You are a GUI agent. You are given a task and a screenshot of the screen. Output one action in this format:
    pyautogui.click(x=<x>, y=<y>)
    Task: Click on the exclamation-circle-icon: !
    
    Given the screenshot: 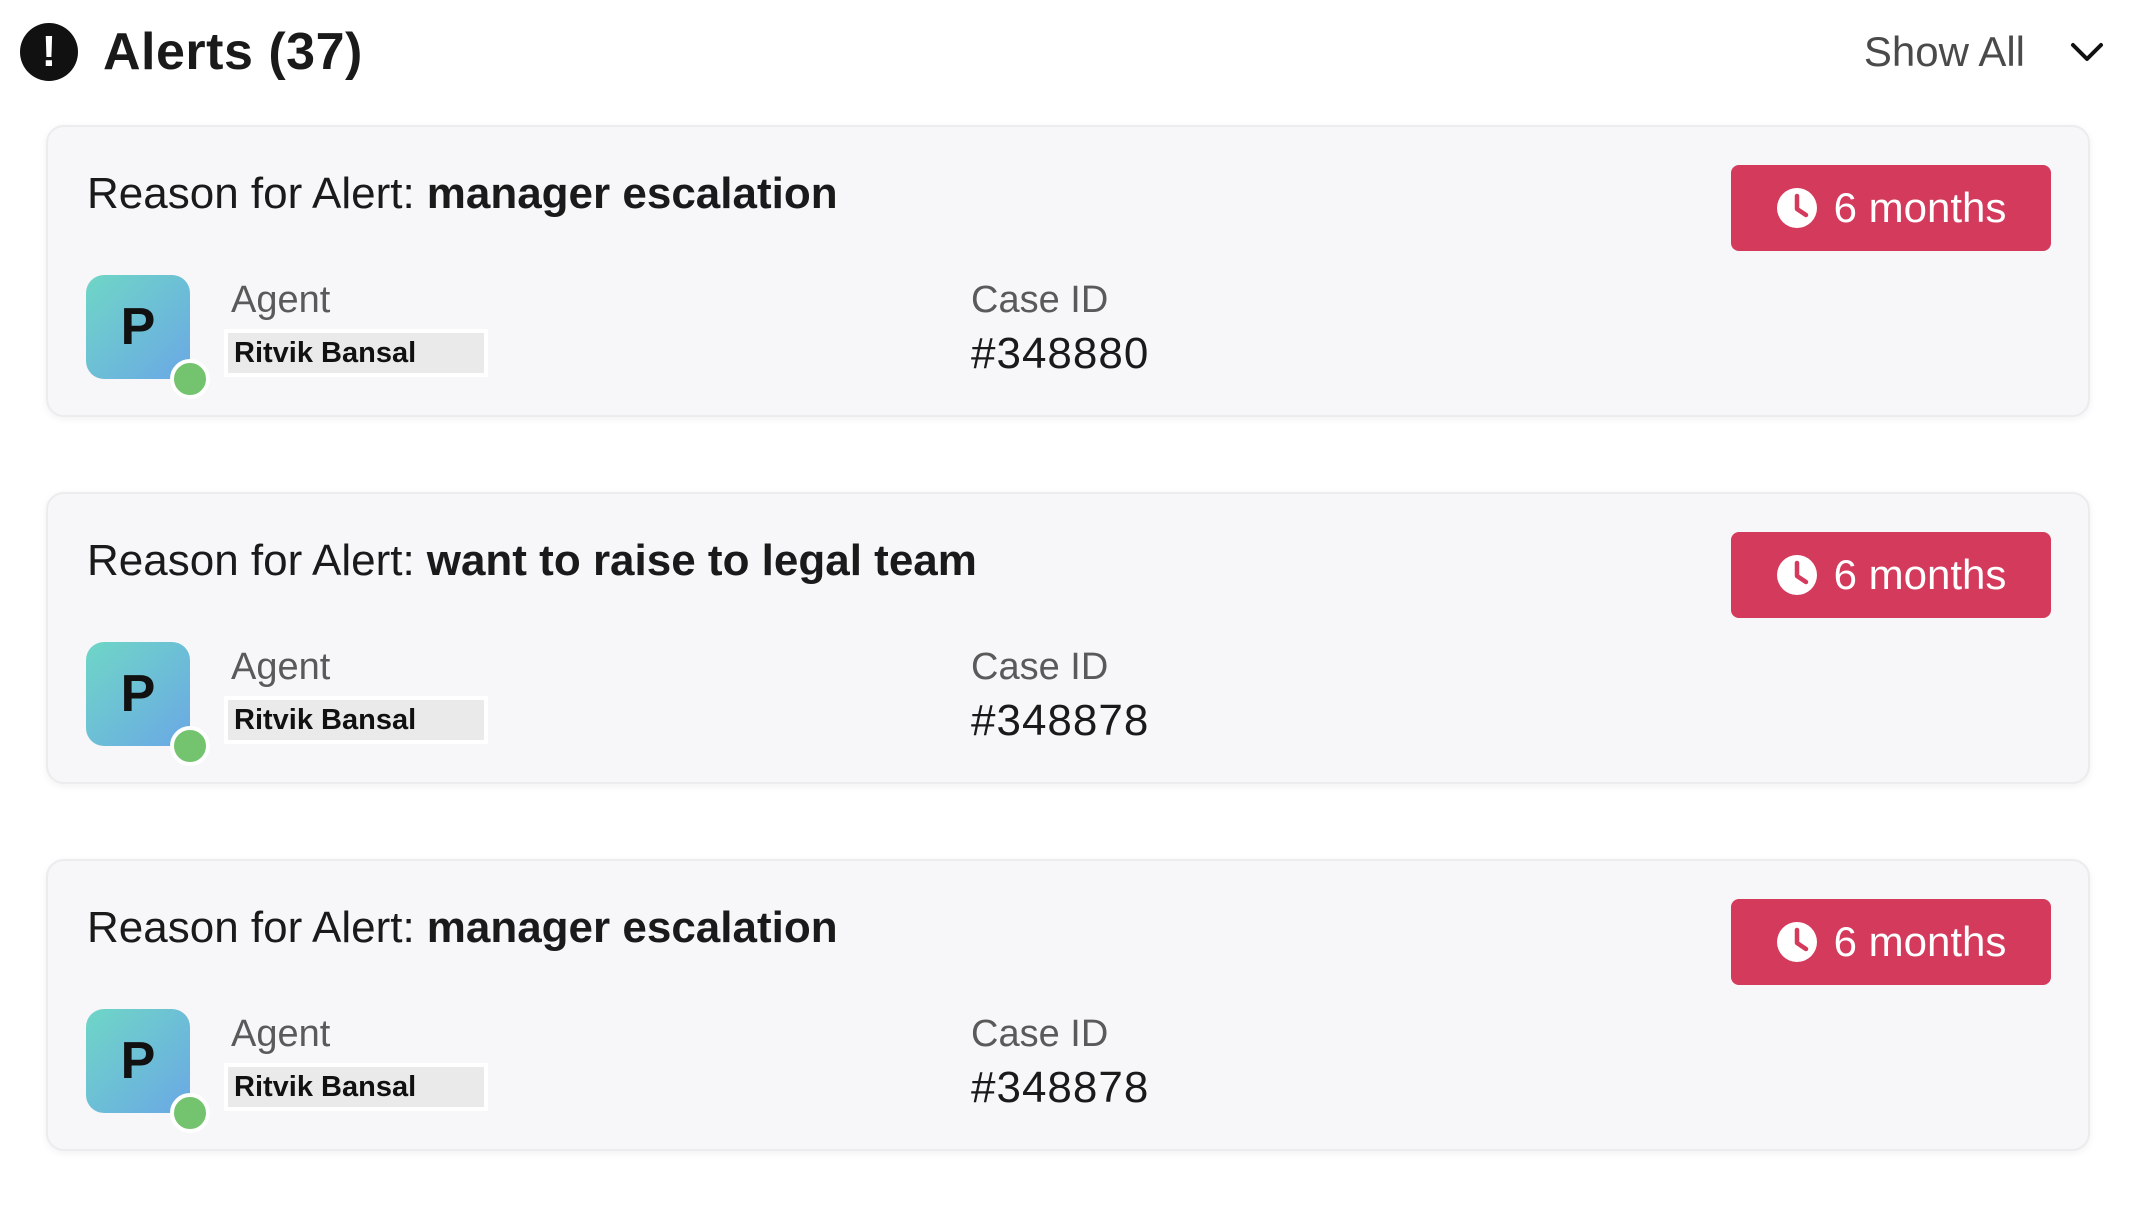 What is the action you would take?
    pyautogui.click(x=49, y=52)
    